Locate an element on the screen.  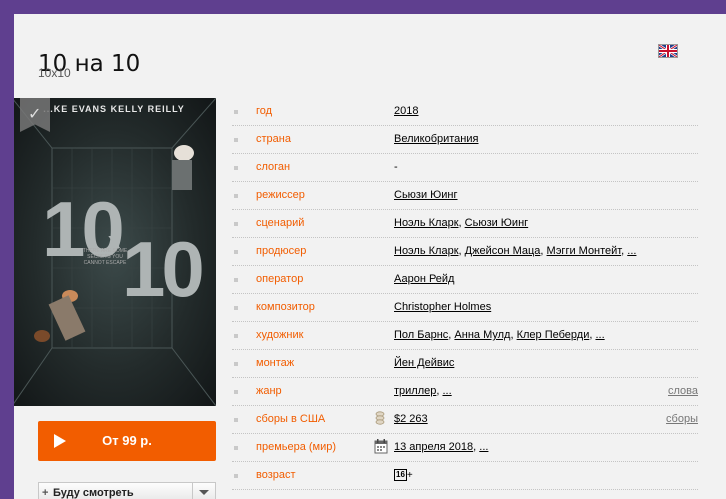
info-row-writer: сценарий Ноэль Кларк, Сьюзи Юинг is located at coordinates (465, 224).